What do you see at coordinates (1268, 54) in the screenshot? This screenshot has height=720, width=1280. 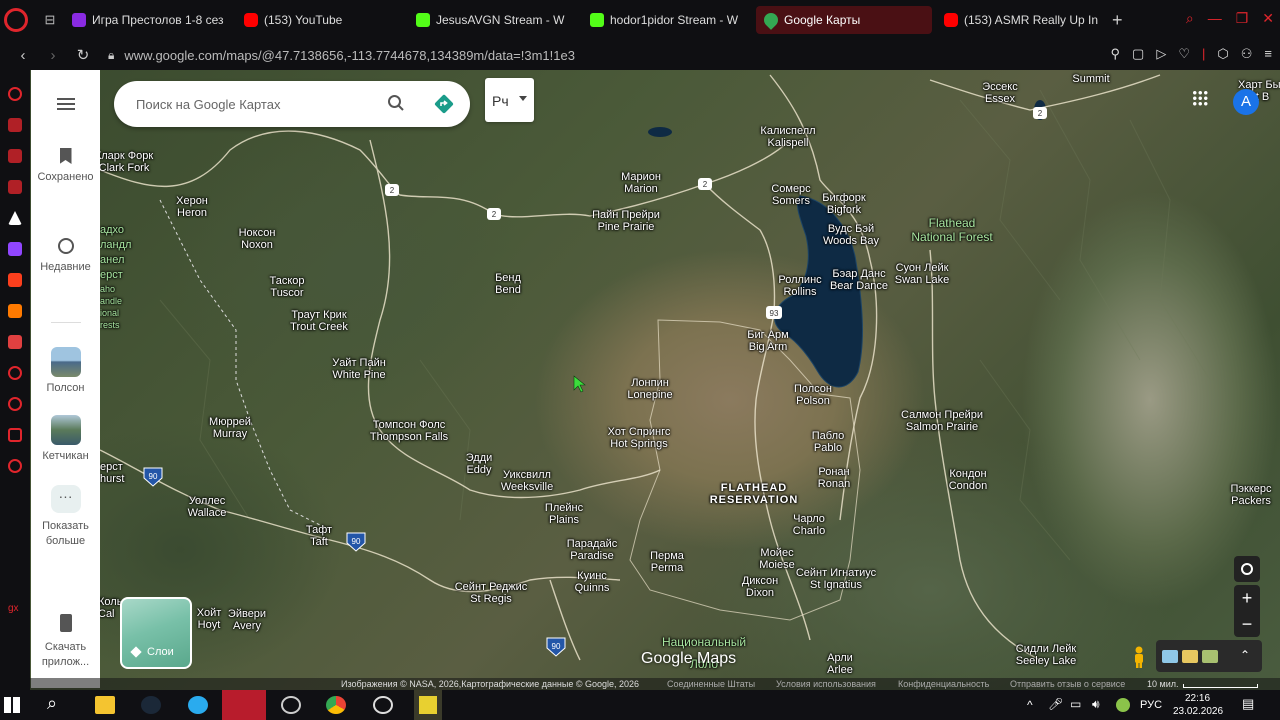 I see `menu-icon: ≡` at bounding box center [1268, 54].